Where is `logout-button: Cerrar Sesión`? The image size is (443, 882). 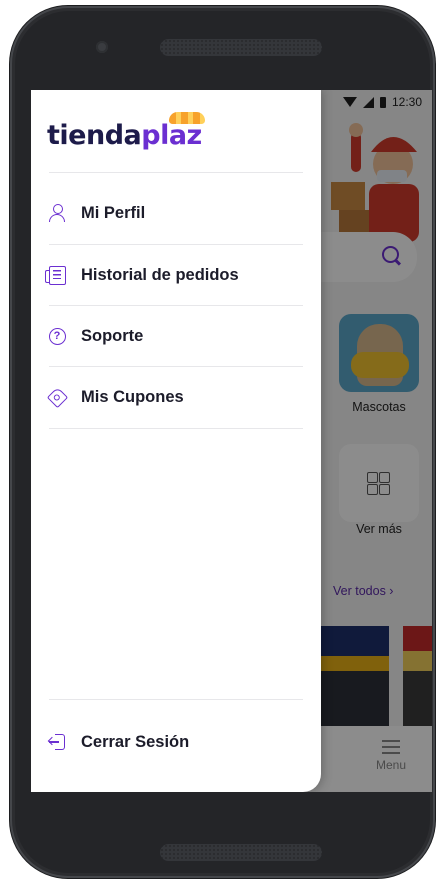
logout-button: Cerrar Sesión is located at coordinates (176, 742).